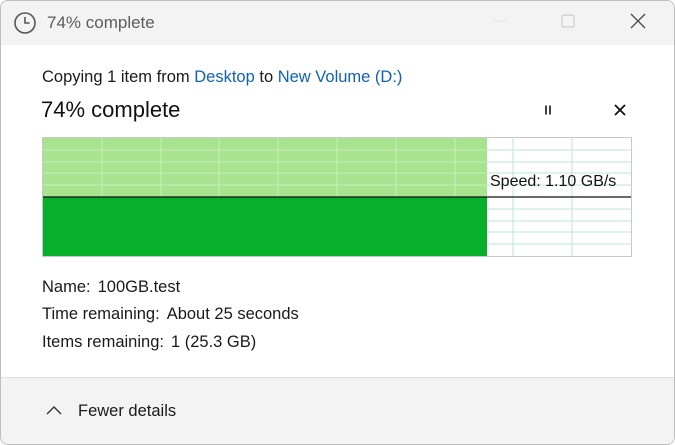  Describe the element at coordinates (54, 411) in the screenshot. I see `chevron-up-icon` at that location.